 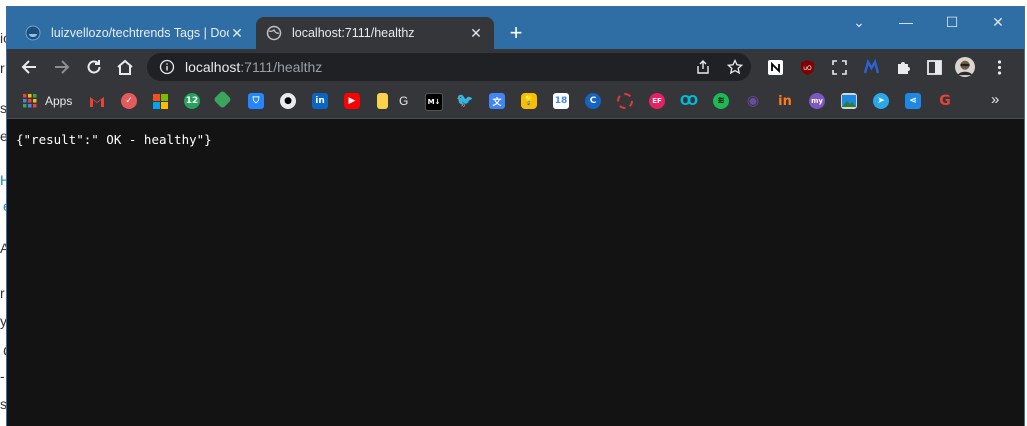 What do you see at coordinates (881, 101) in the screenshot?
I see `telegram-icon: ➤` at bounding box center [881, 101].